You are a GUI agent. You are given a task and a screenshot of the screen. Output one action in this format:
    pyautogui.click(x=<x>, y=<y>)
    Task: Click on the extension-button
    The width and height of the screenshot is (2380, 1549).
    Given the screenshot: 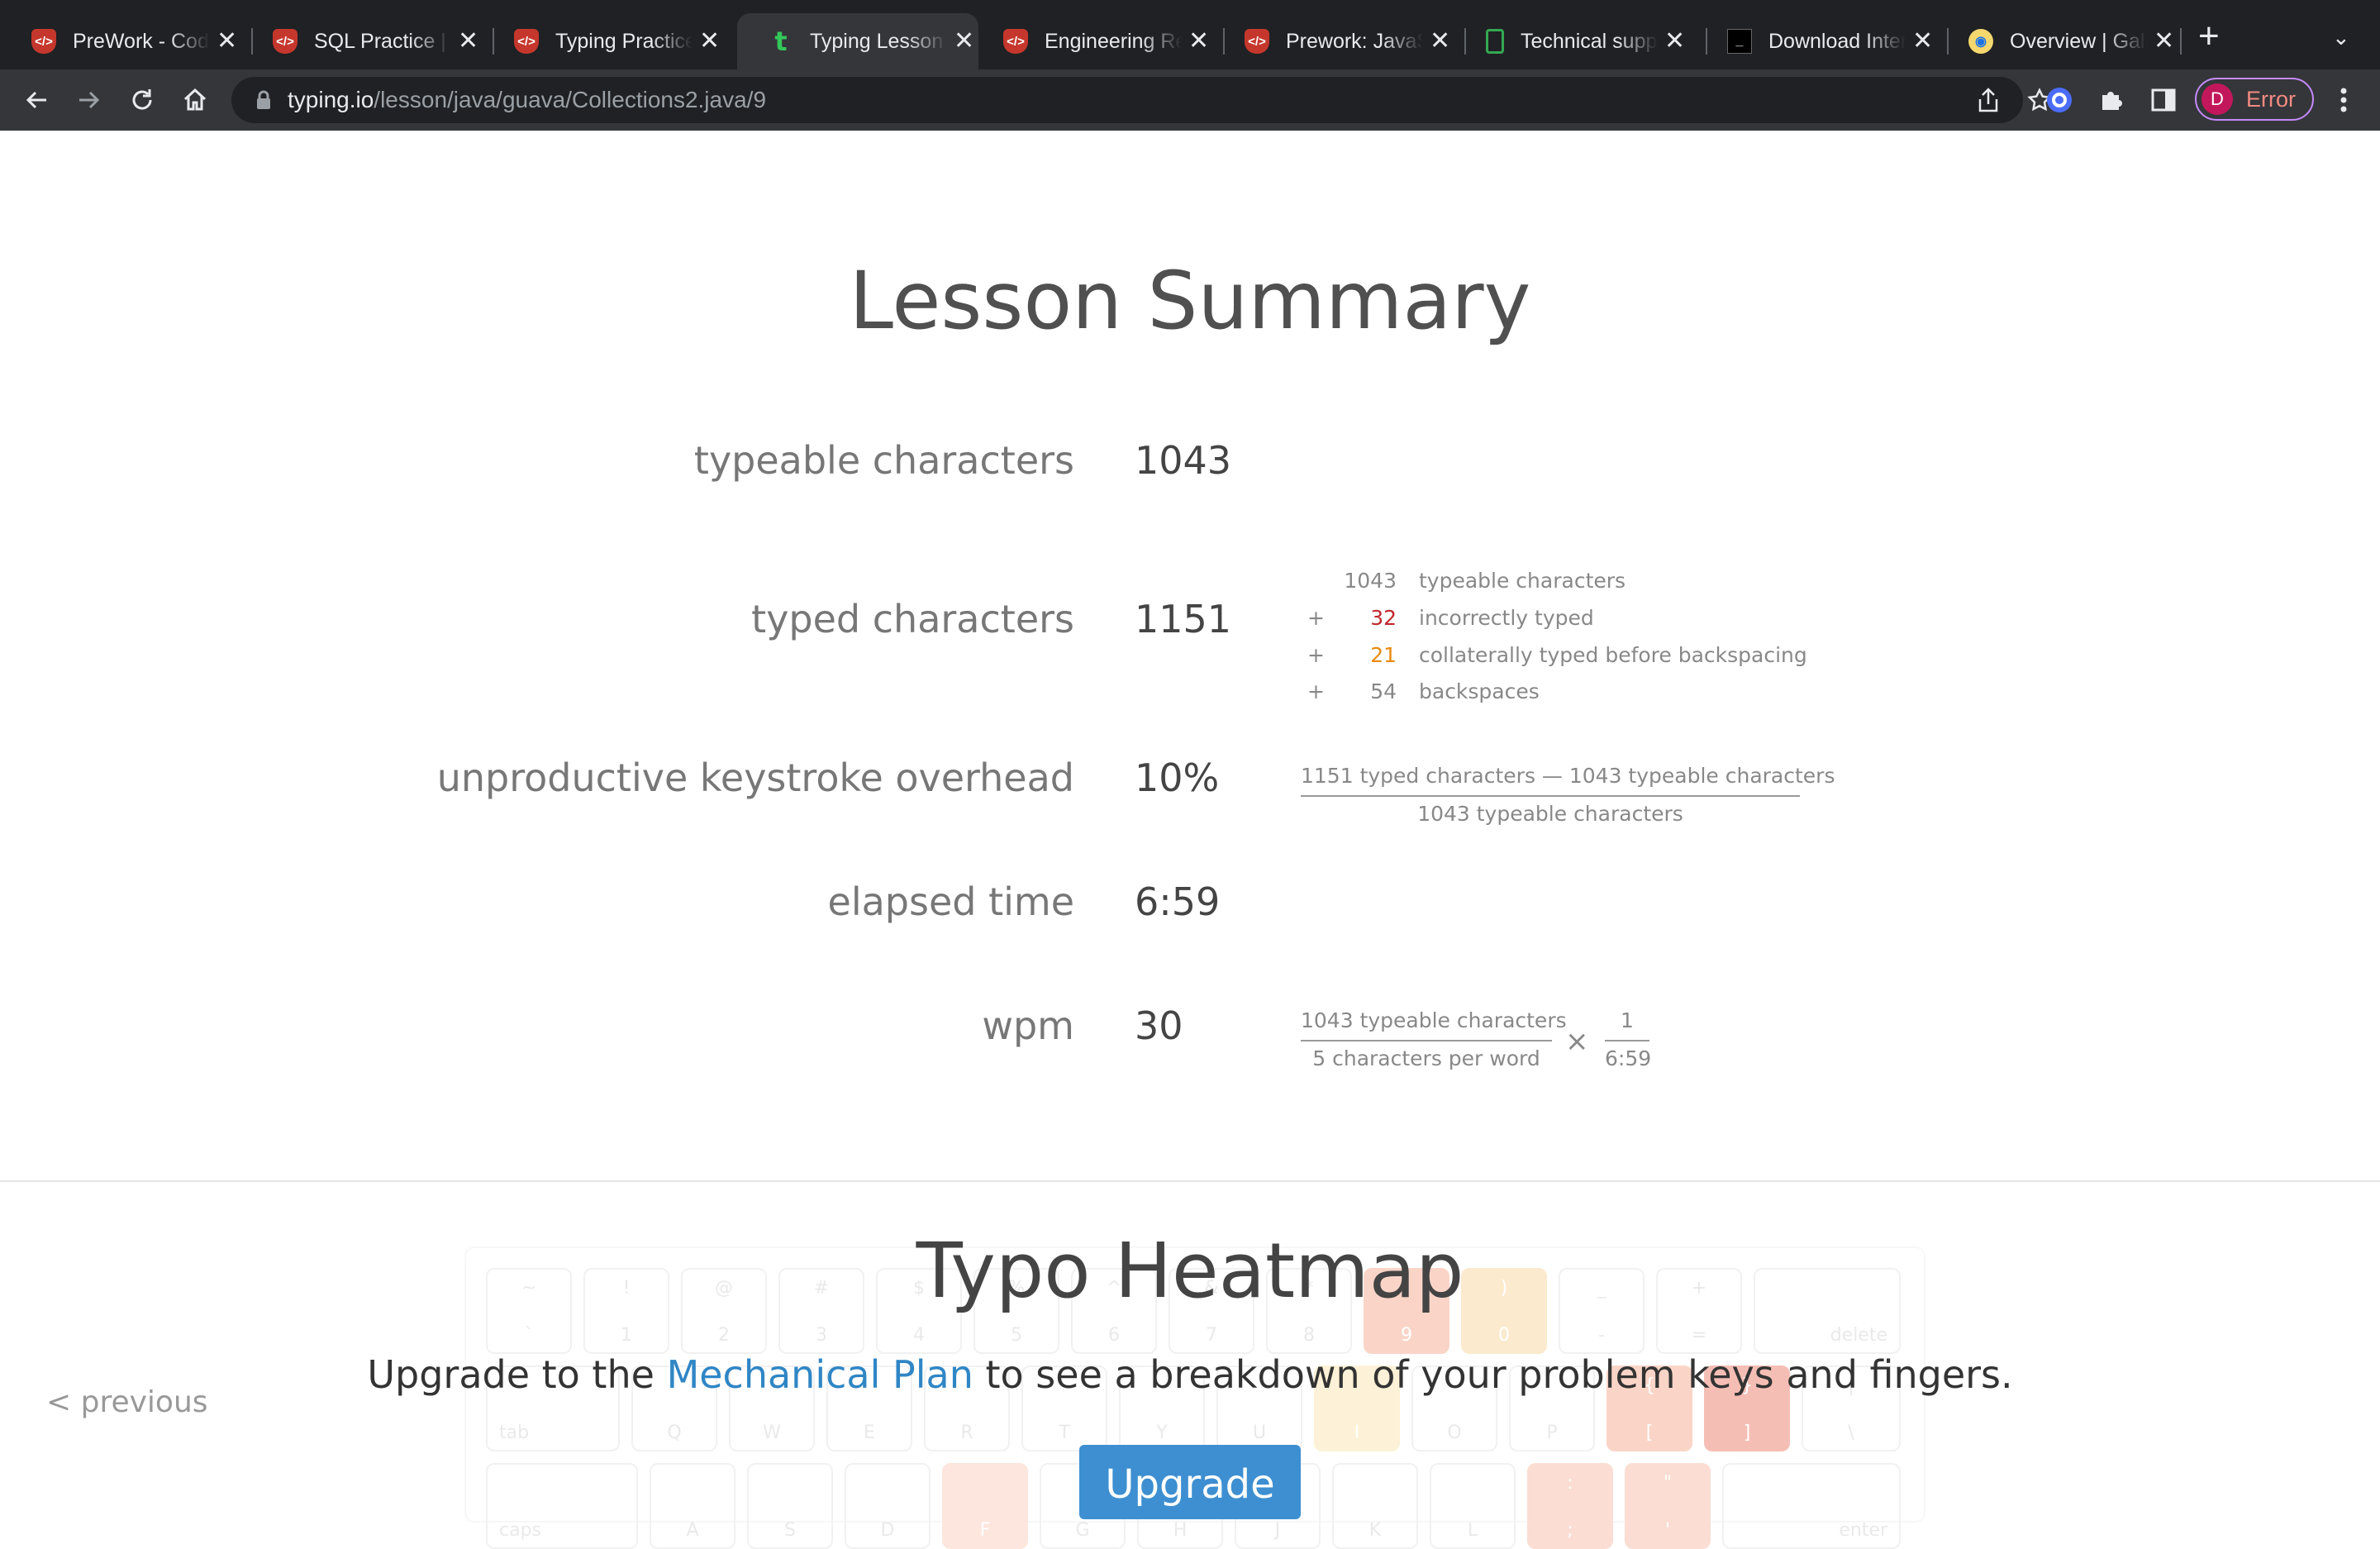 What is the action you would take?
    pyautogui.click(x=2059, y=100)
    